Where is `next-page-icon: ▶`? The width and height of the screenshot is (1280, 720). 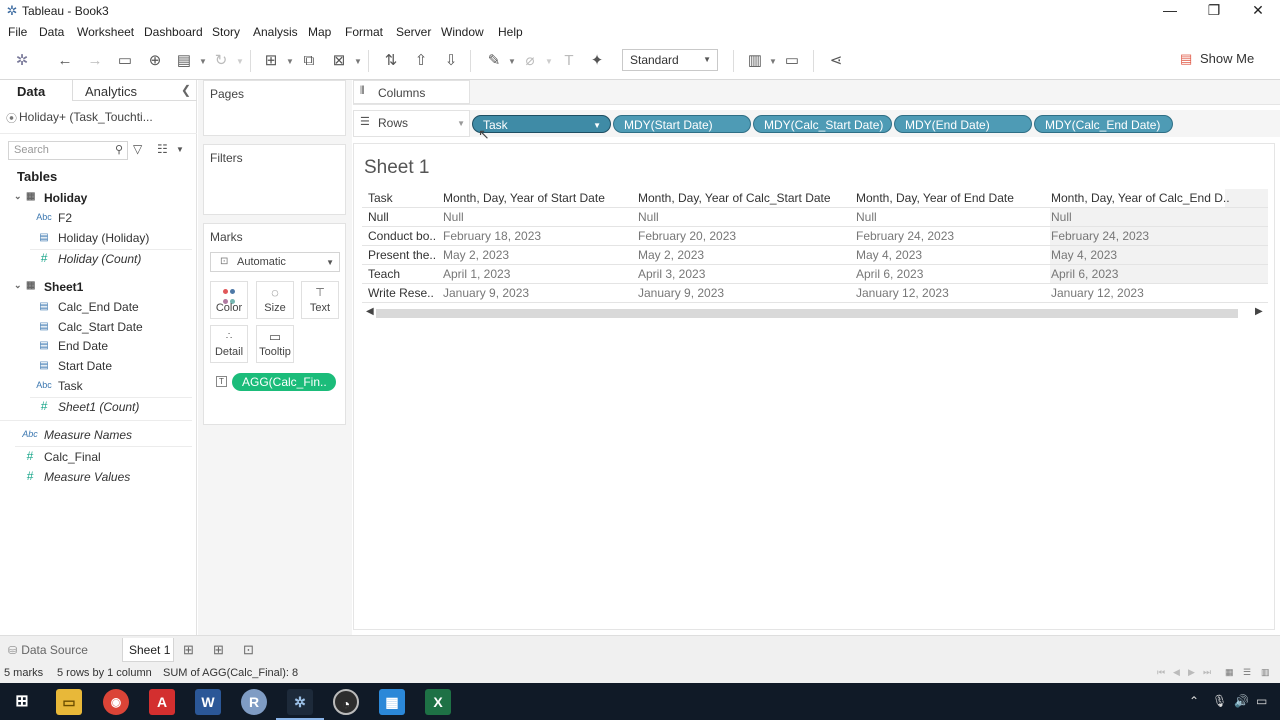 next-page-icon: ▶ is located at coordinates (1191, 672).